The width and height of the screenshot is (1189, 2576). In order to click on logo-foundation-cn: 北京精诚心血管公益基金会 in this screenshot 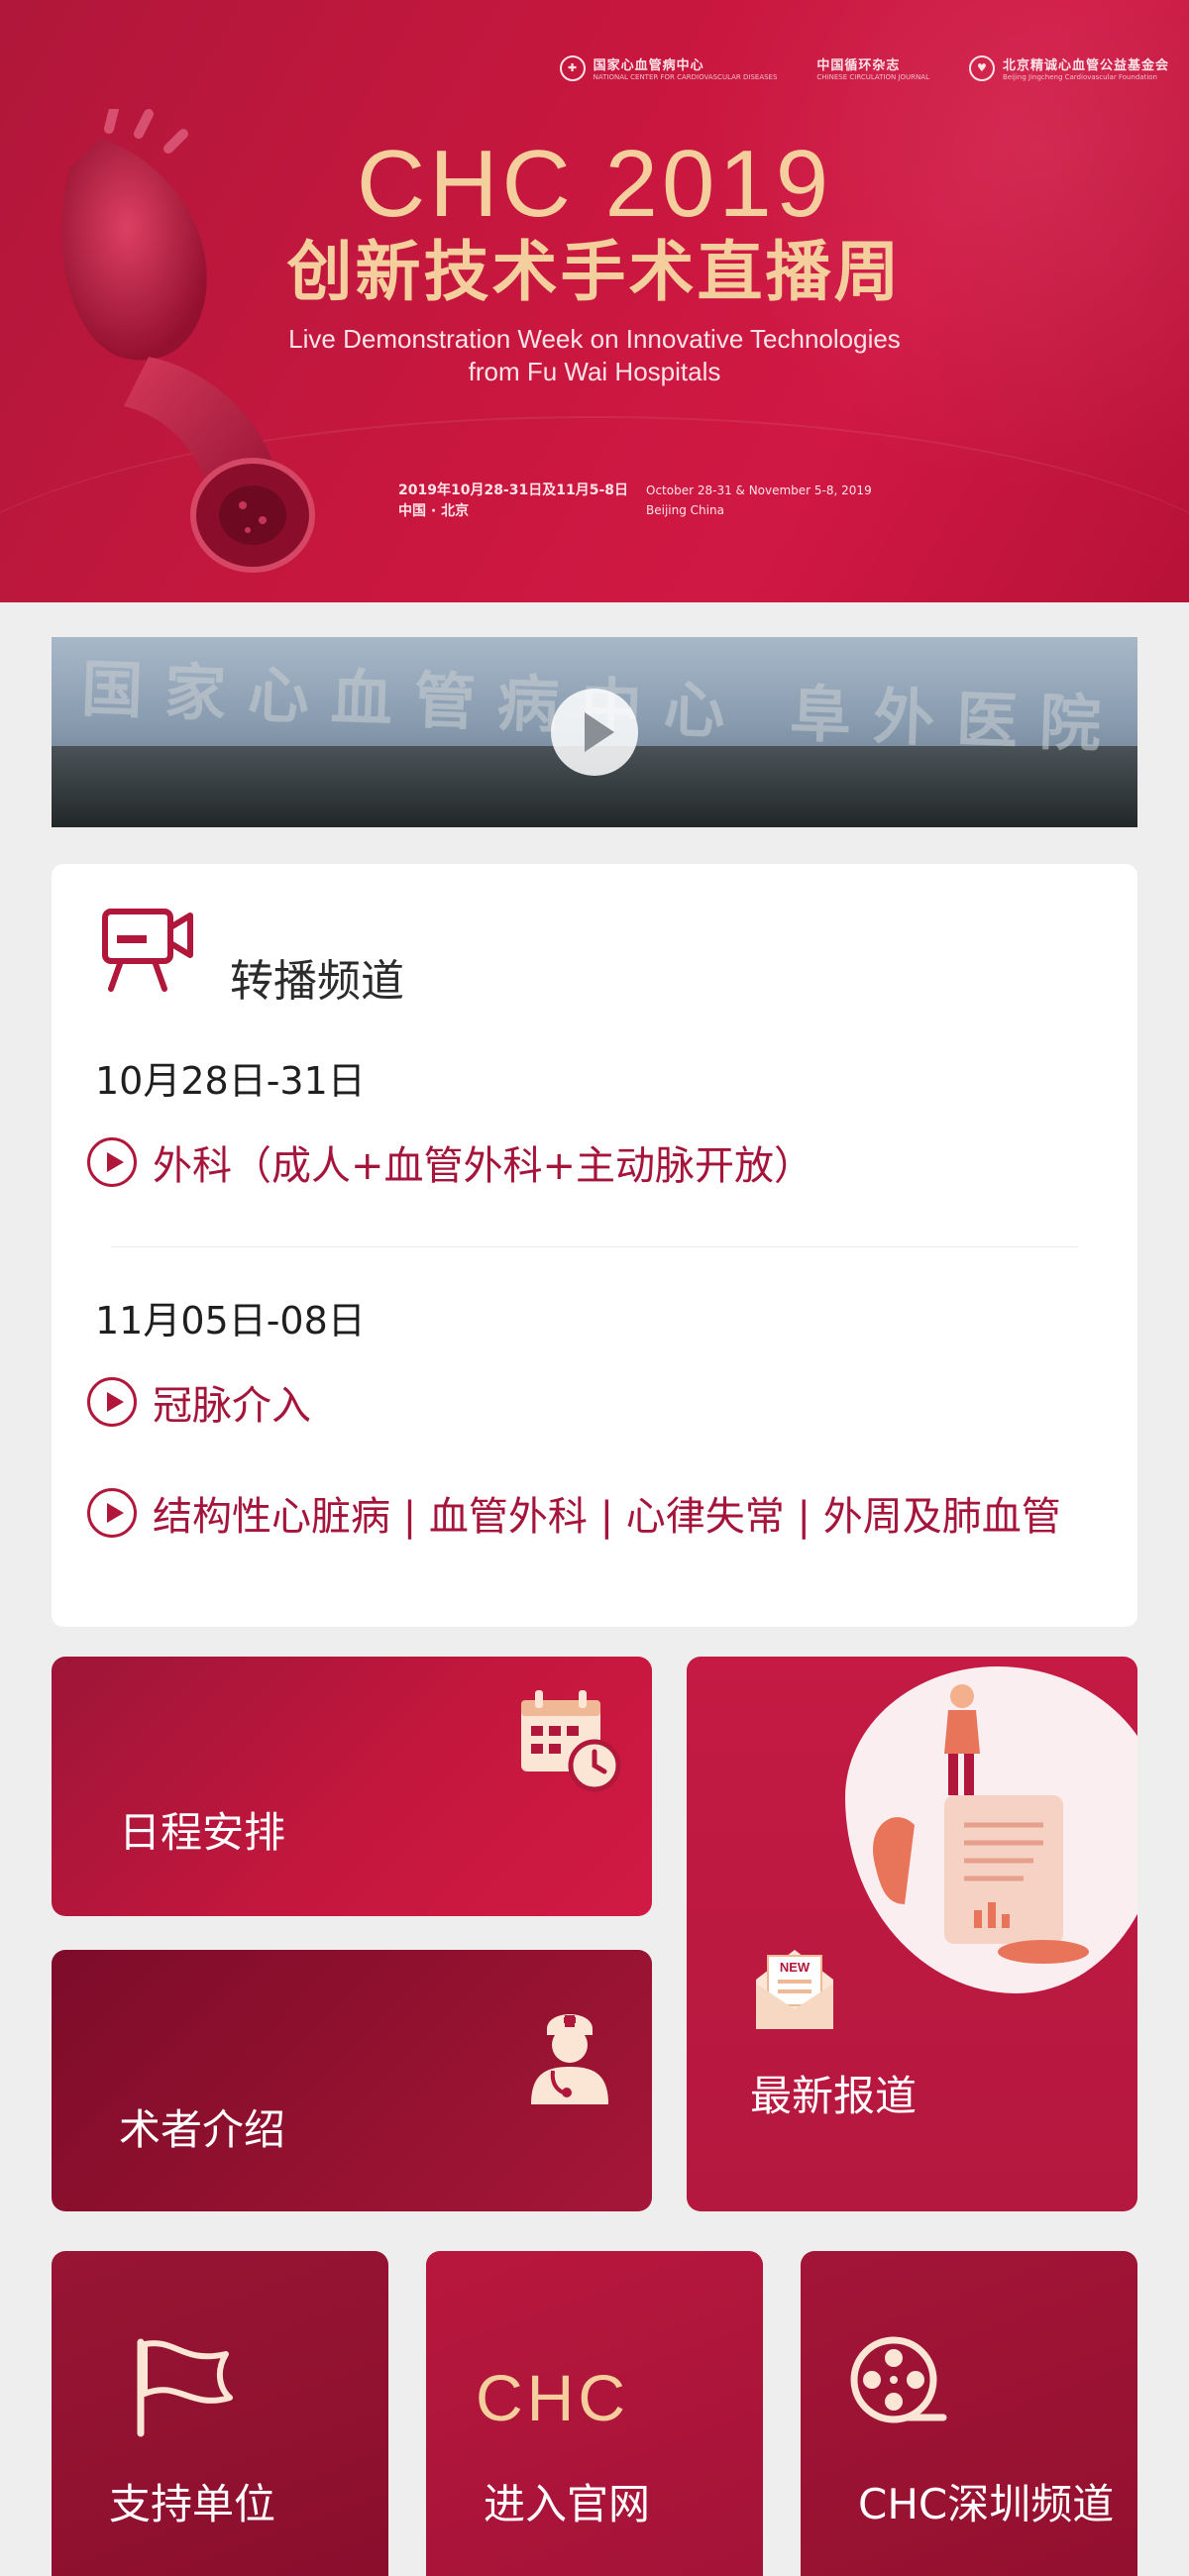, I will do `click(1085, 65)`.